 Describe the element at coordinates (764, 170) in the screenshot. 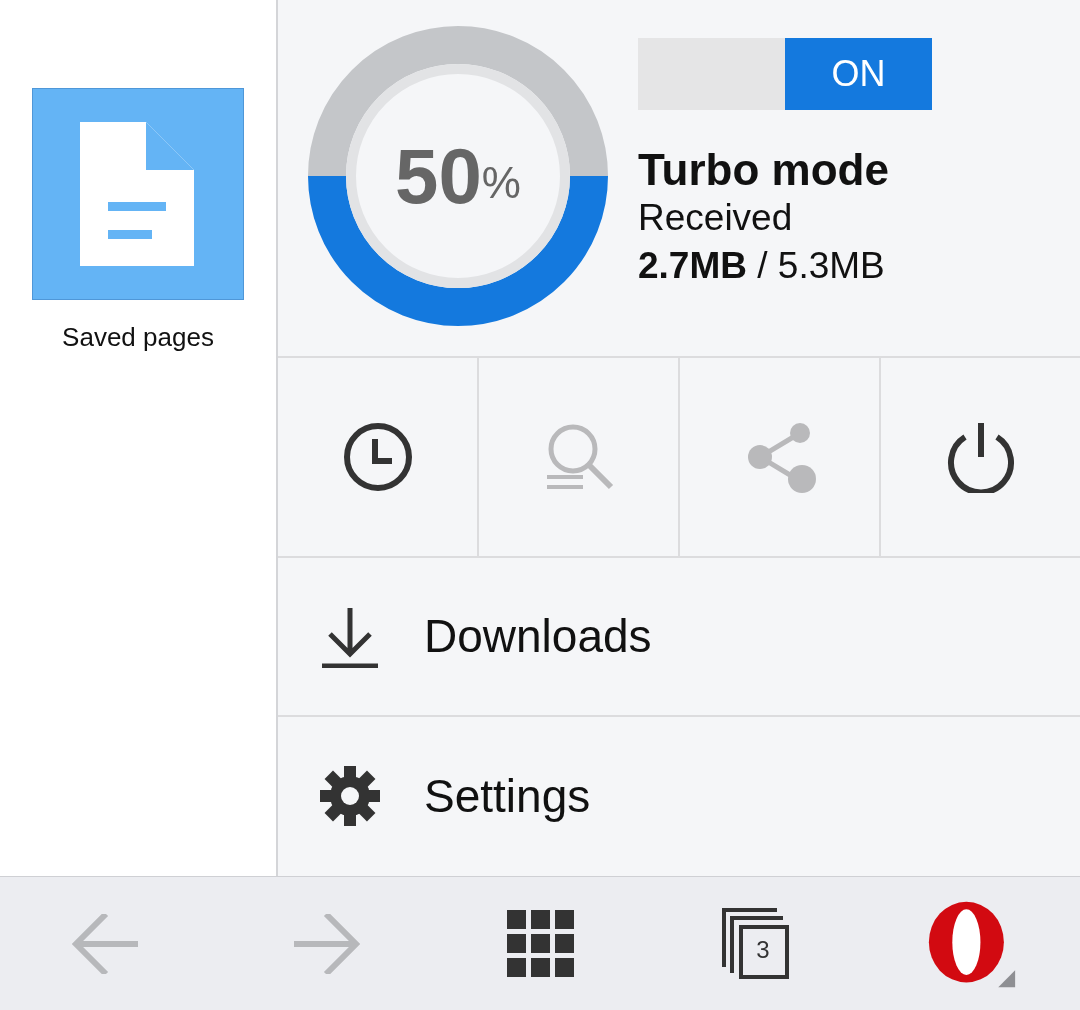

I see `turbo-title: Turbo mode` at that location.